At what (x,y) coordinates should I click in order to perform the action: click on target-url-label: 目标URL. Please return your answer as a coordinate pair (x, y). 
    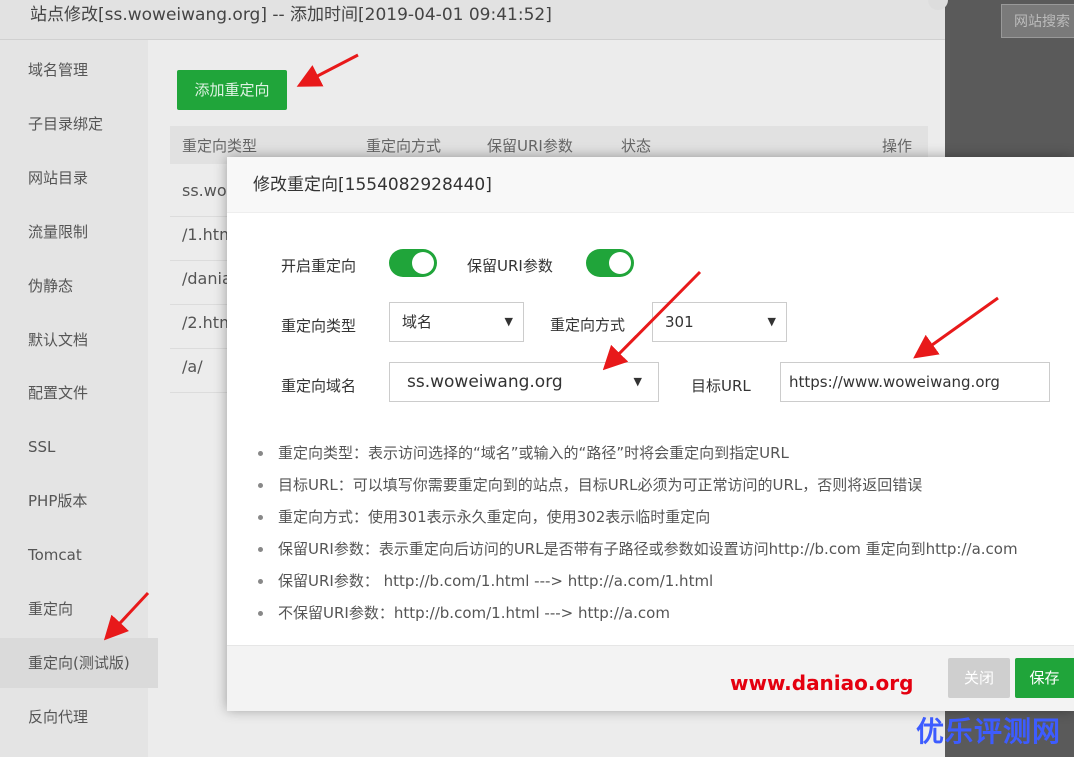
    Looking at the image, I should click on (721, 386).